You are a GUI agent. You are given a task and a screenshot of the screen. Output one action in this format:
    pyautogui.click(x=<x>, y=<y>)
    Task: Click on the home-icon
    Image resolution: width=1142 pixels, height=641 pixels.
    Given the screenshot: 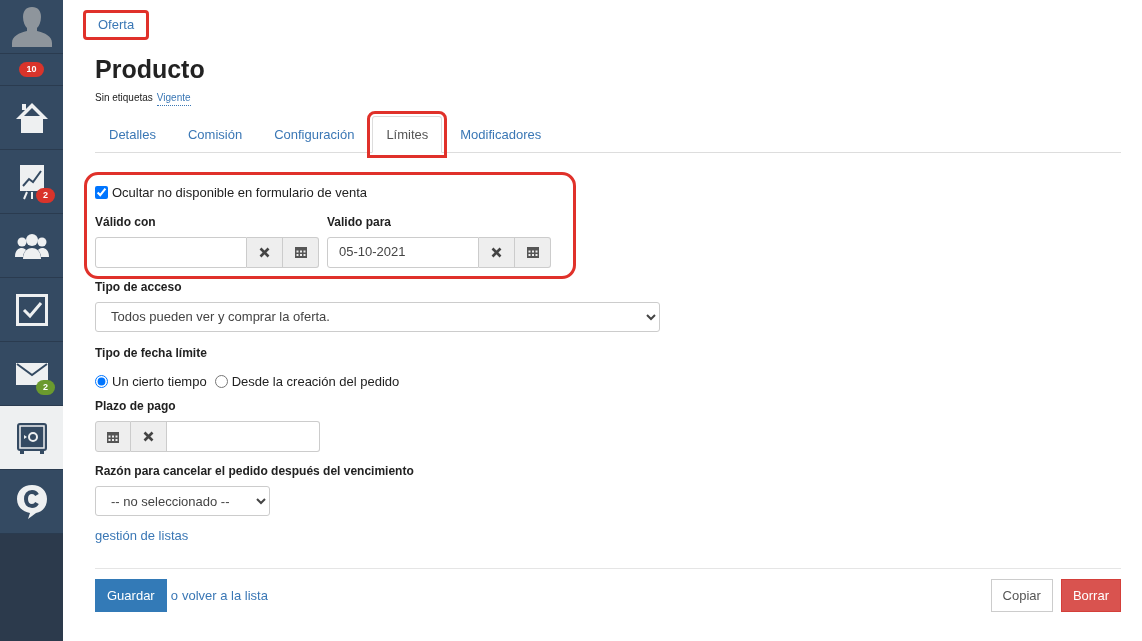 What is the action you would take?
    pyautogui.click(x=31, y=117)
    